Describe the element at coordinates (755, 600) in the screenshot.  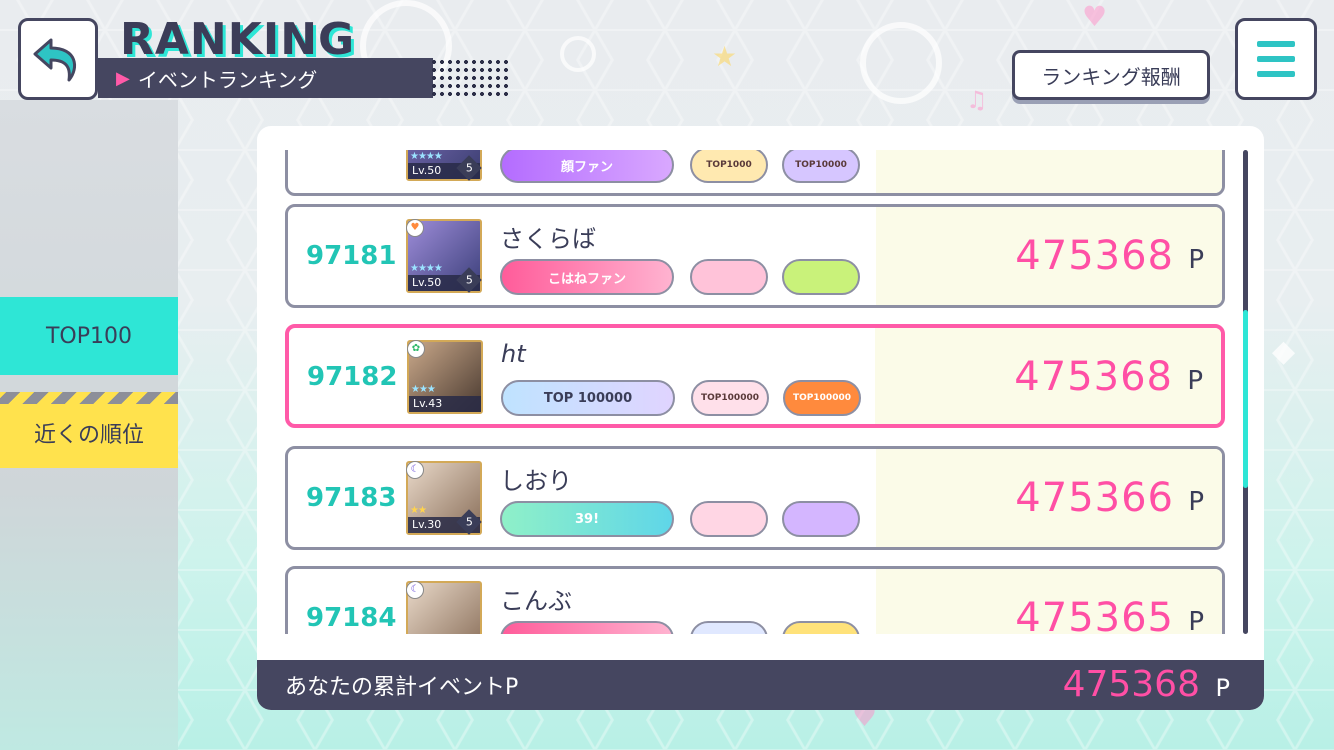
I see `ranking-row: 97184 ☾ こんぶ 475365 P` at that location.